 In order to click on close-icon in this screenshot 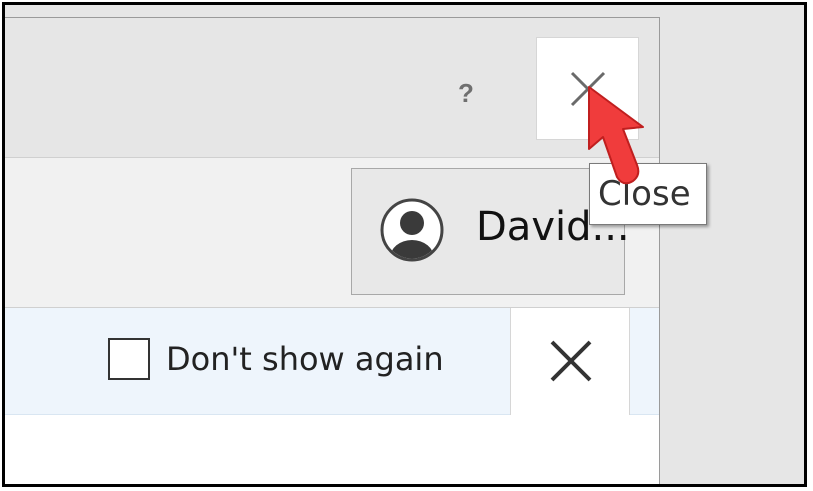, I will do `click(571, 361)`.